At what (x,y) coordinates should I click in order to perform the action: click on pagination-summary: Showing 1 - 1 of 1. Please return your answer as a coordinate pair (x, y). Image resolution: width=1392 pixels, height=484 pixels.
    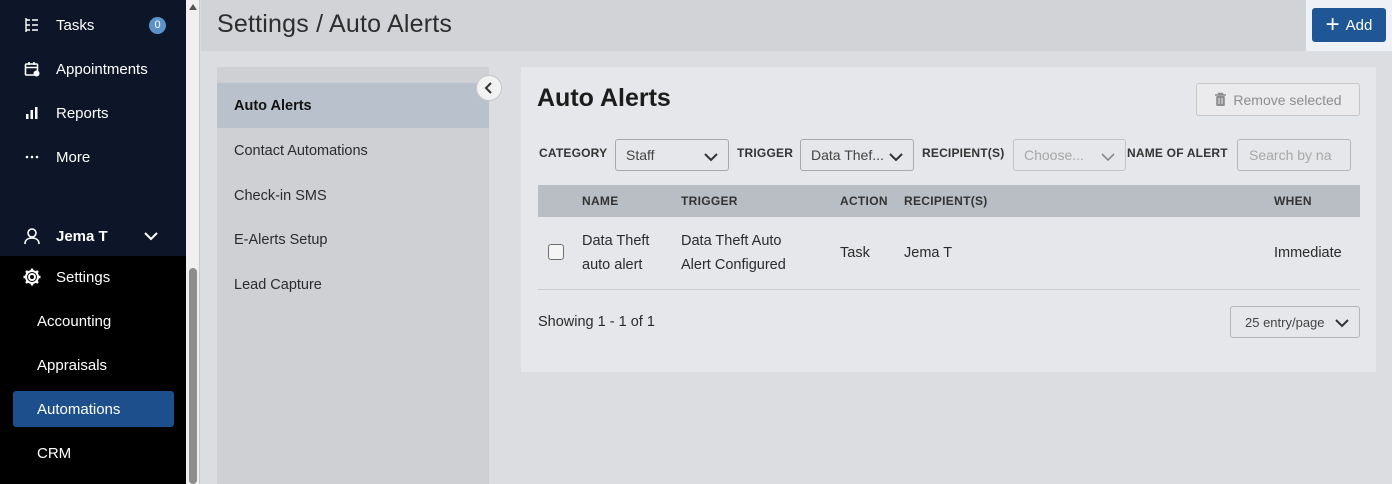
    Looking at the image, I should click on (596, 322).